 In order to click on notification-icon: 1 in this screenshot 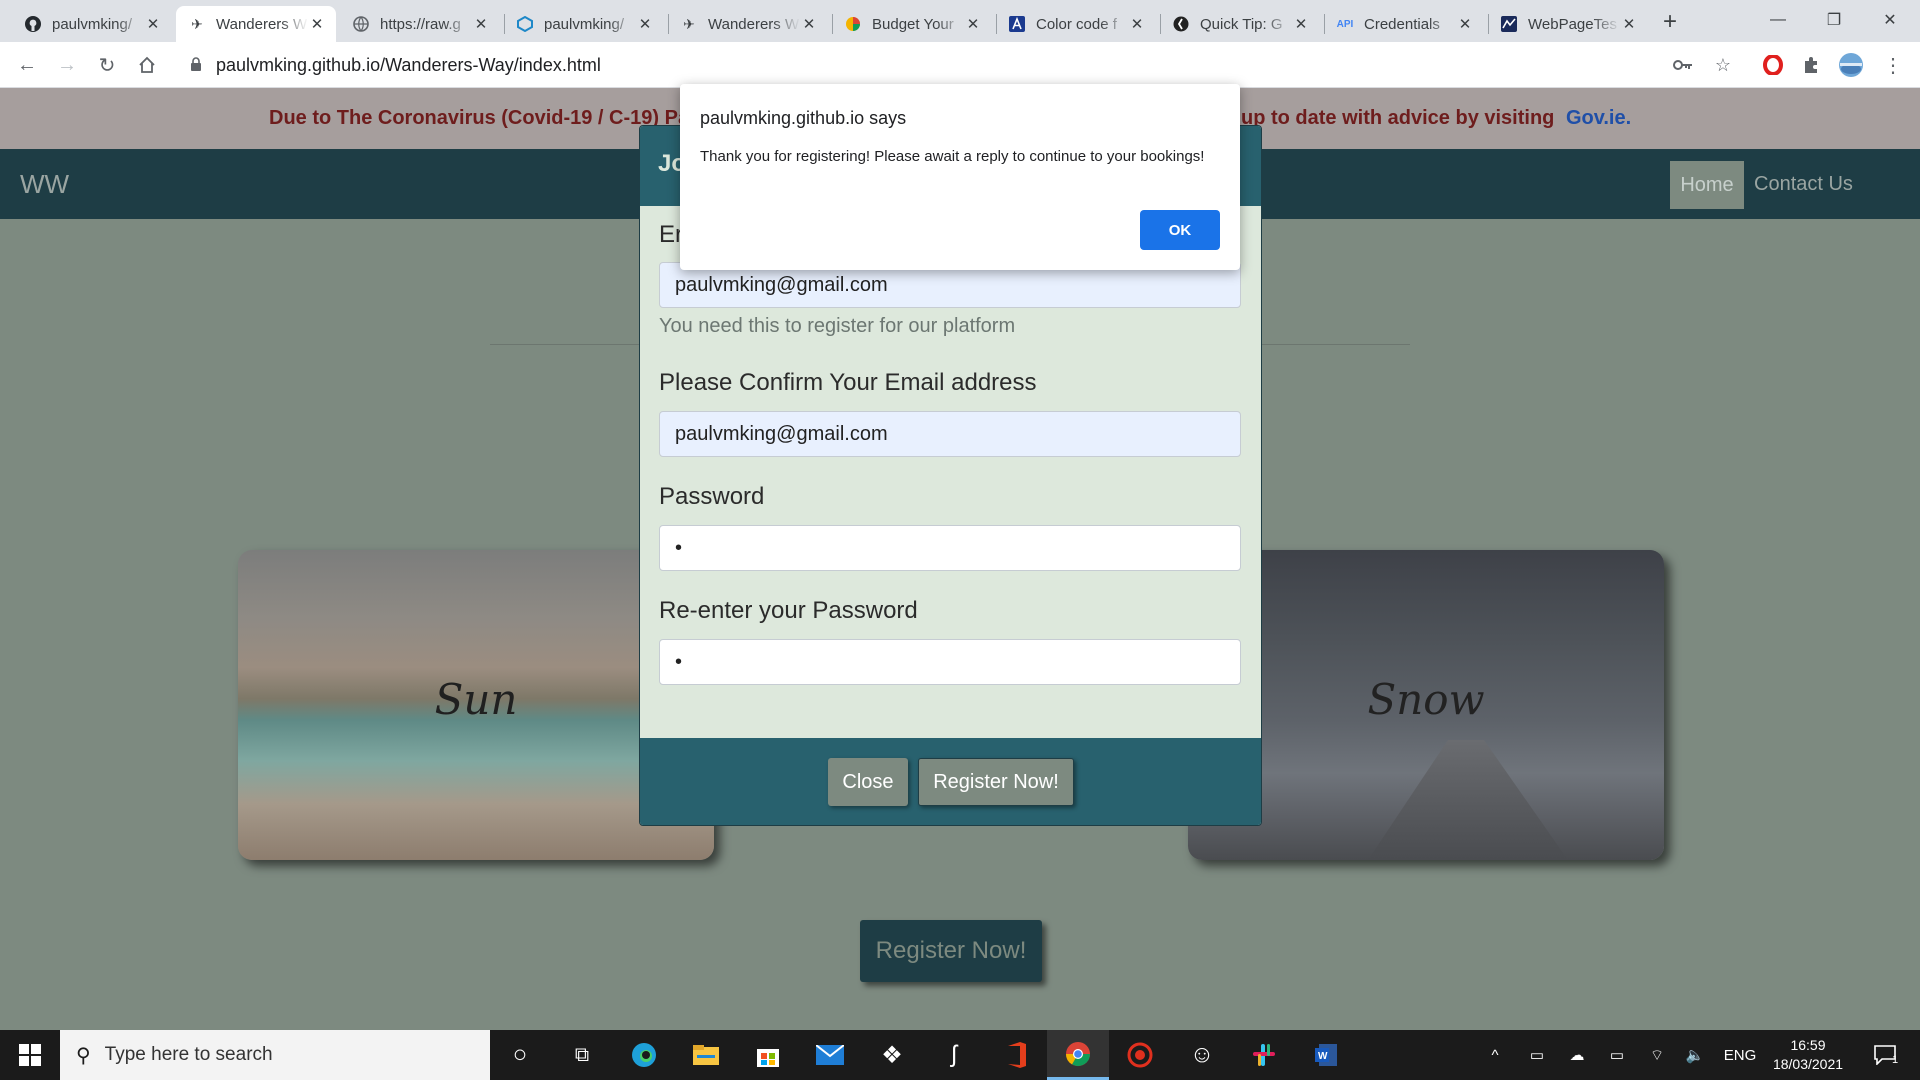, I will do `click(1886, 1055)`.